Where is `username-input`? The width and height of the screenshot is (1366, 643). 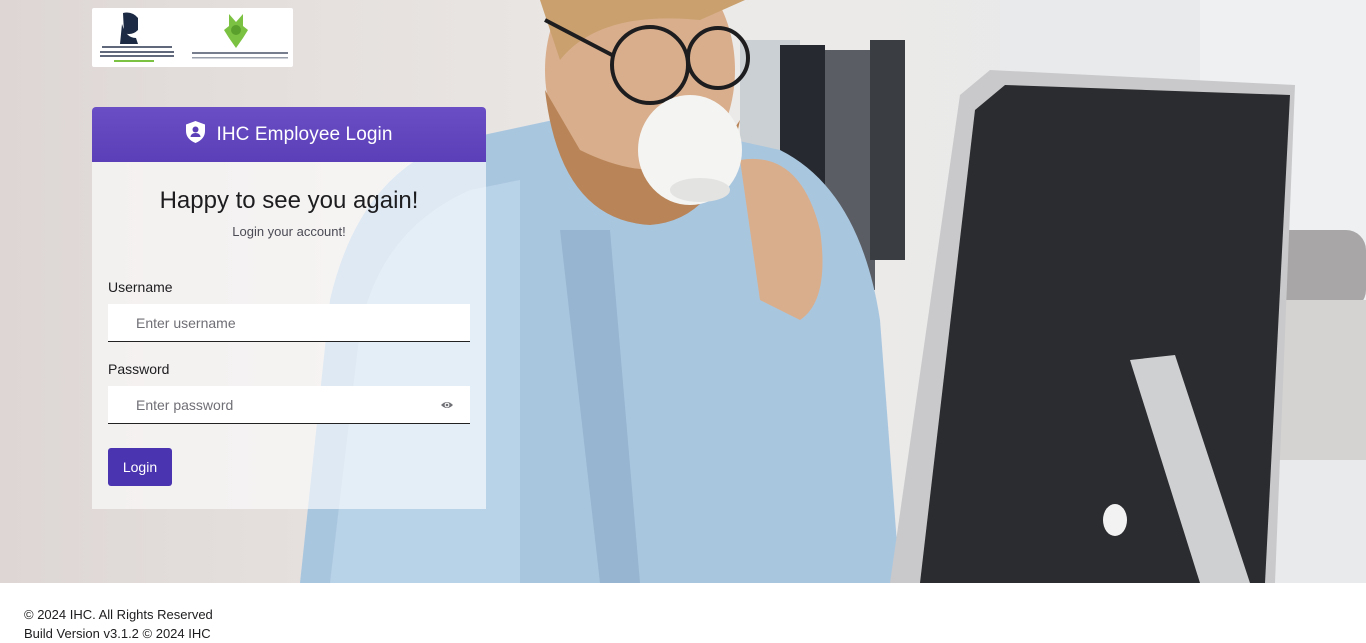
username-input is located at coordinates (289, 322).